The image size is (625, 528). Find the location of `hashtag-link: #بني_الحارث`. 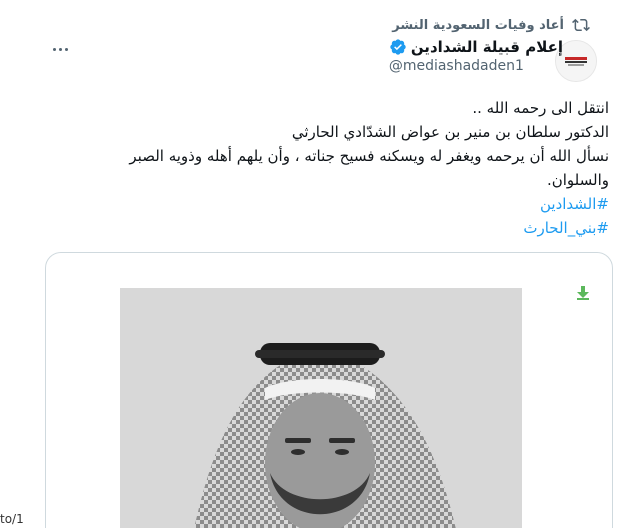

hashtag-link: #بني_الحارث is located at coordinates (329, 228).